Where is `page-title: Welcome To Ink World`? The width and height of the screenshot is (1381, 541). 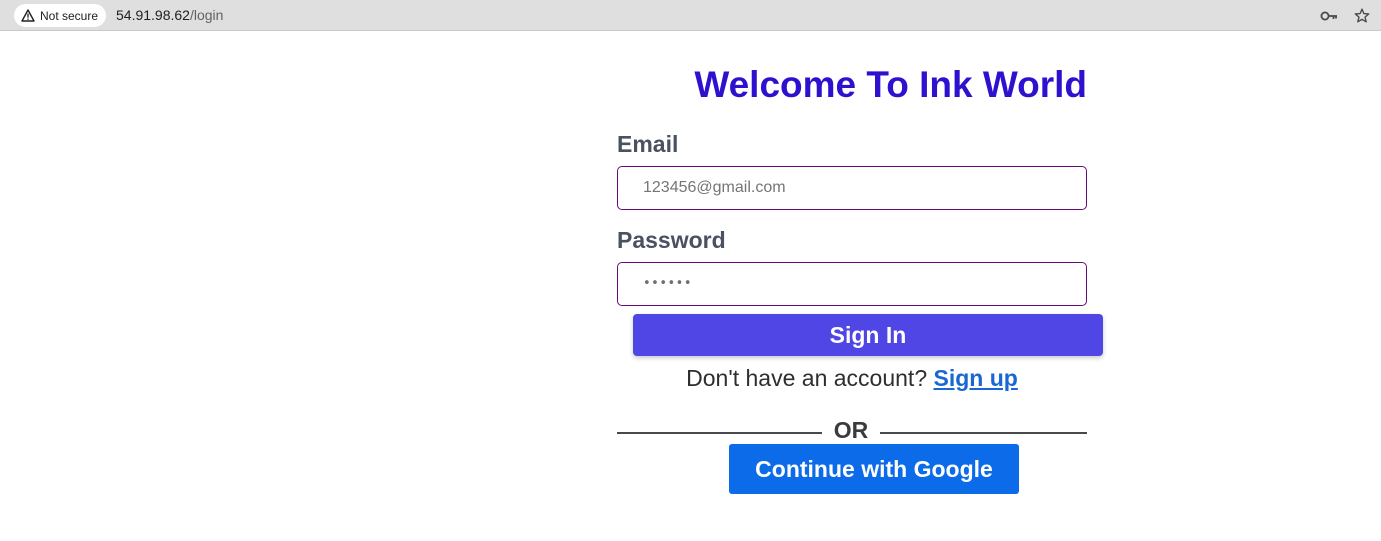 page-title: Welcome To Ink World is located at coordinates (890, 84).